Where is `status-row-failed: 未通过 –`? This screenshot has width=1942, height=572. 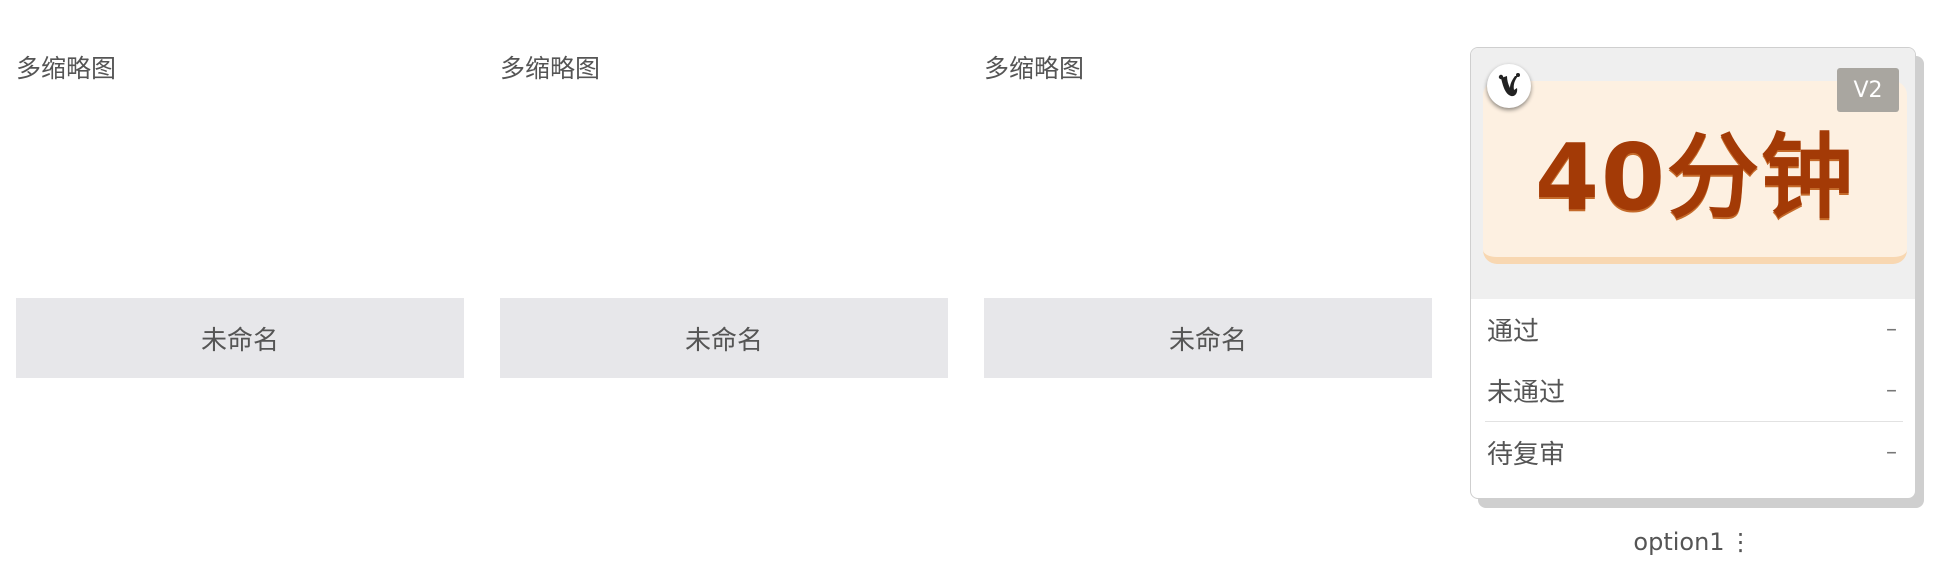
status-row-failed: 未通过 – is located at coordinates (1693, 390).